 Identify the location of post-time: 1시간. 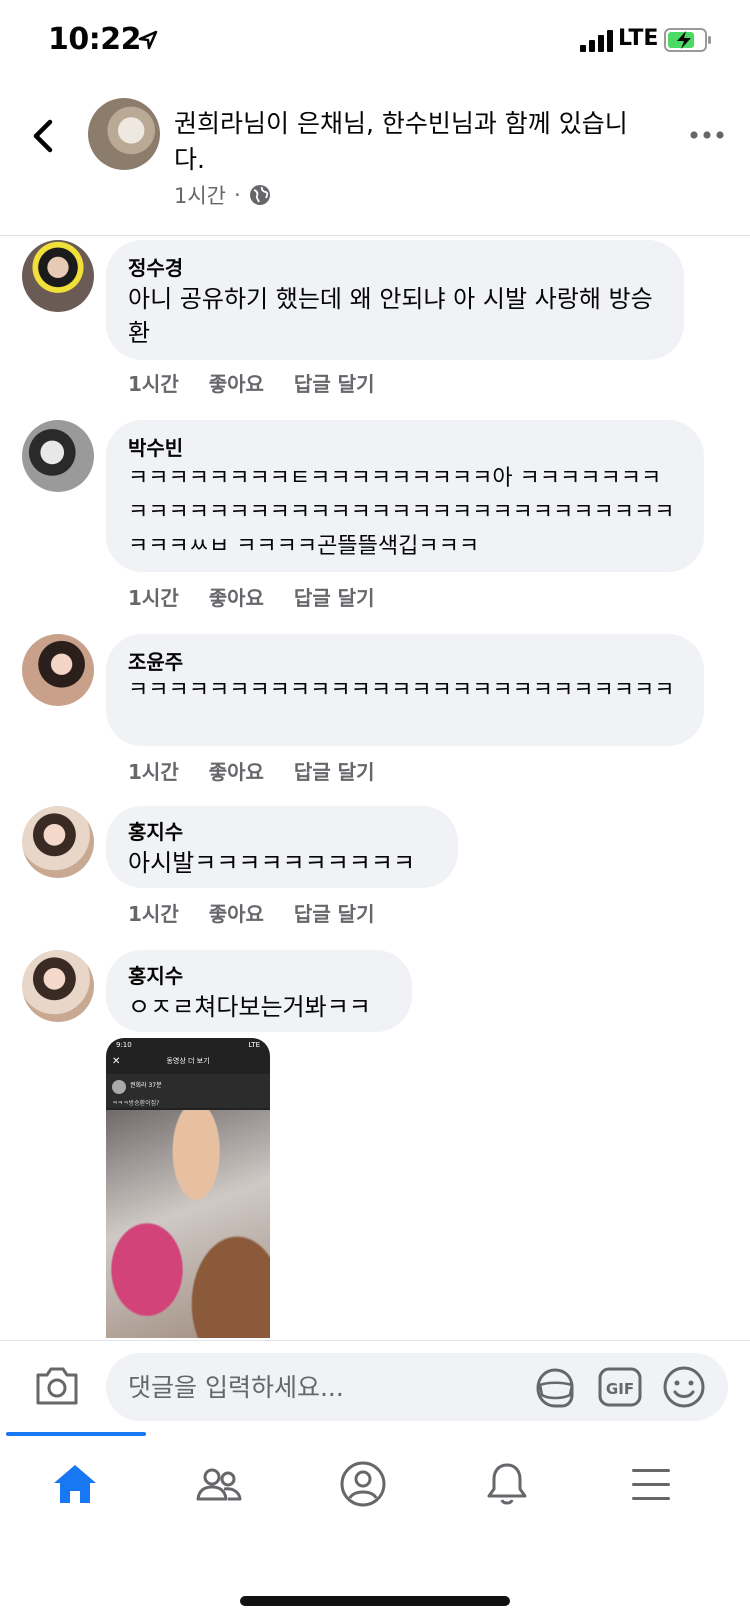
(200, 196).